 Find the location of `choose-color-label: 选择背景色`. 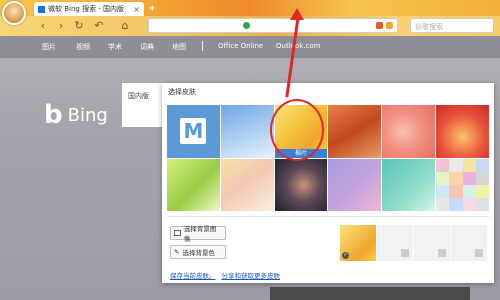

choose-color-label: 选择背景色 is located at coordinates (198, 253).